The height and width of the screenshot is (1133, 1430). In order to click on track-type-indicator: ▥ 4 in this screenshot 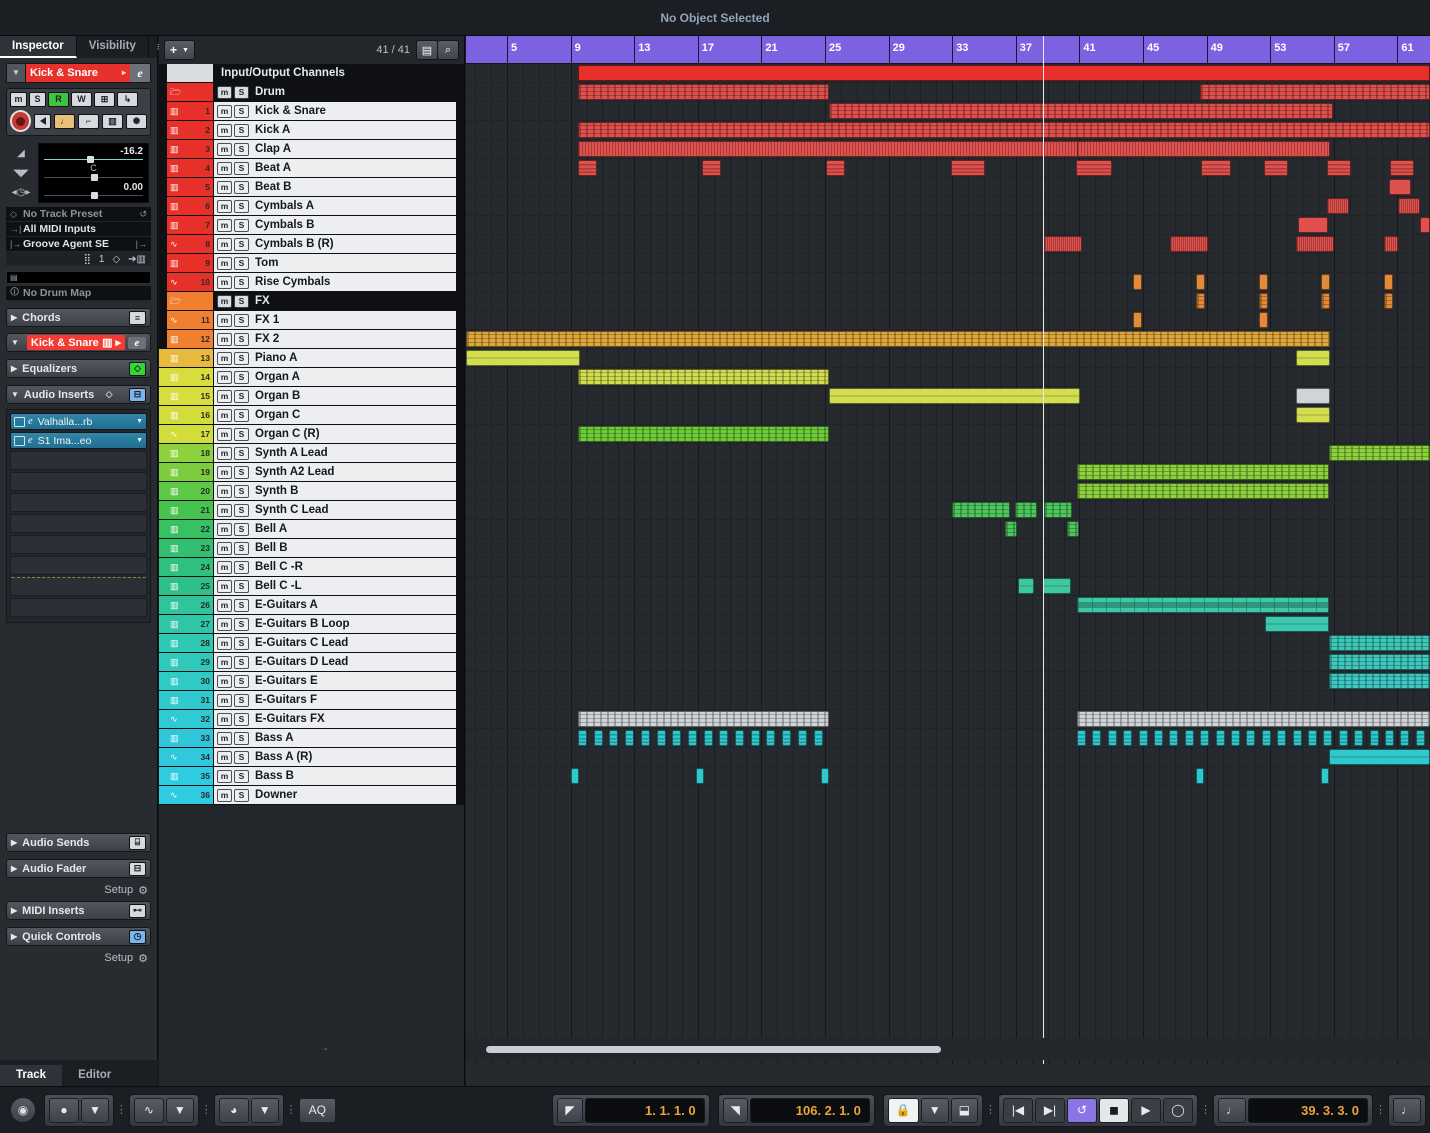, I will do `click(190, 168)`.